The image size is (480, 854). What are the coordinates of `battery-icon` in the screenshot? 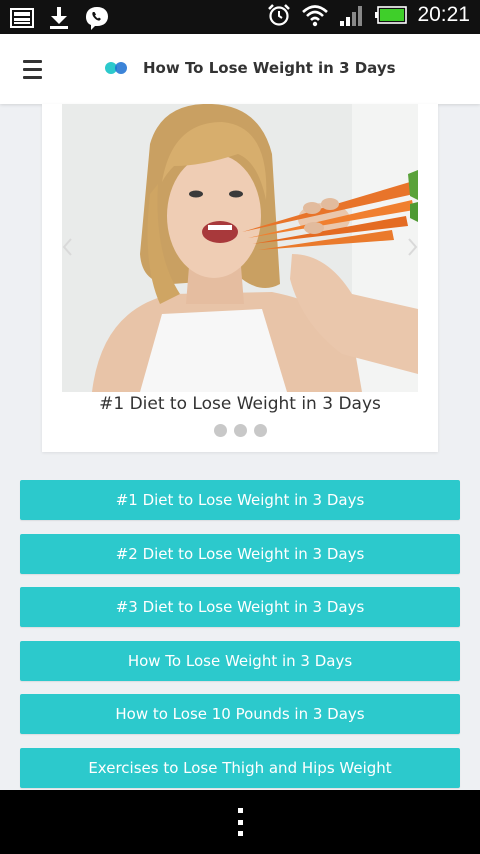 It's located at (391, 15).